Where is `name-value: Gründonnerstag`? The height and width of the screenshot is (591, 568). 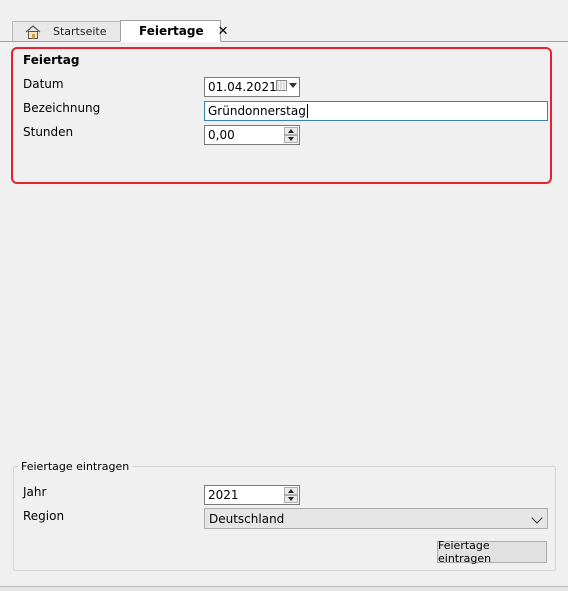 name-value: Gründonnerstag is located at coordinates (257, 111).